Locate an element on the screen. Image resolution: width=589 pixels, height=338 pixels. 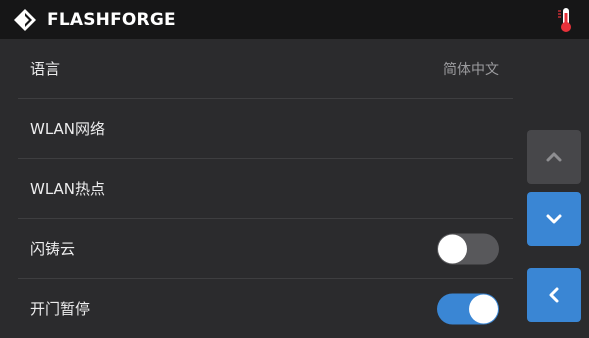
setting-label: 语言 is located at coordinates (45, 69).